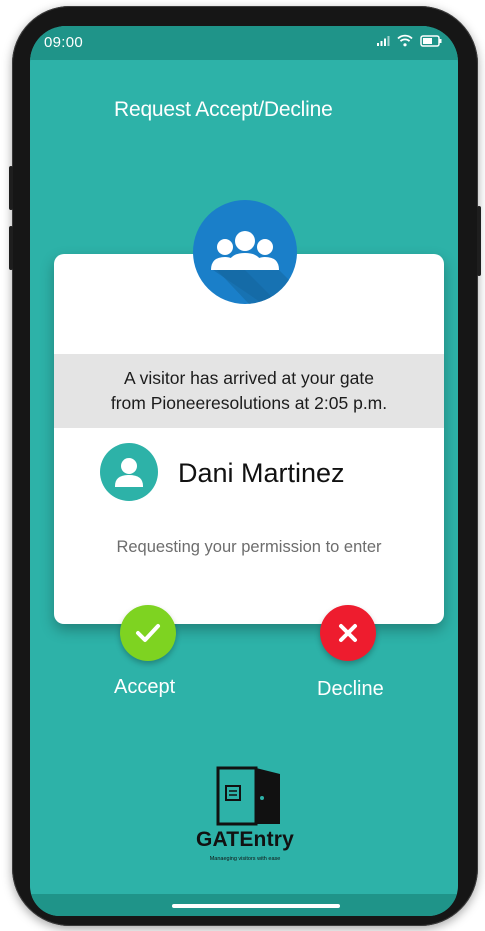 The width and height of the screenshot is (485, 931). I want to click on phone-side-button, so click(479, 241).